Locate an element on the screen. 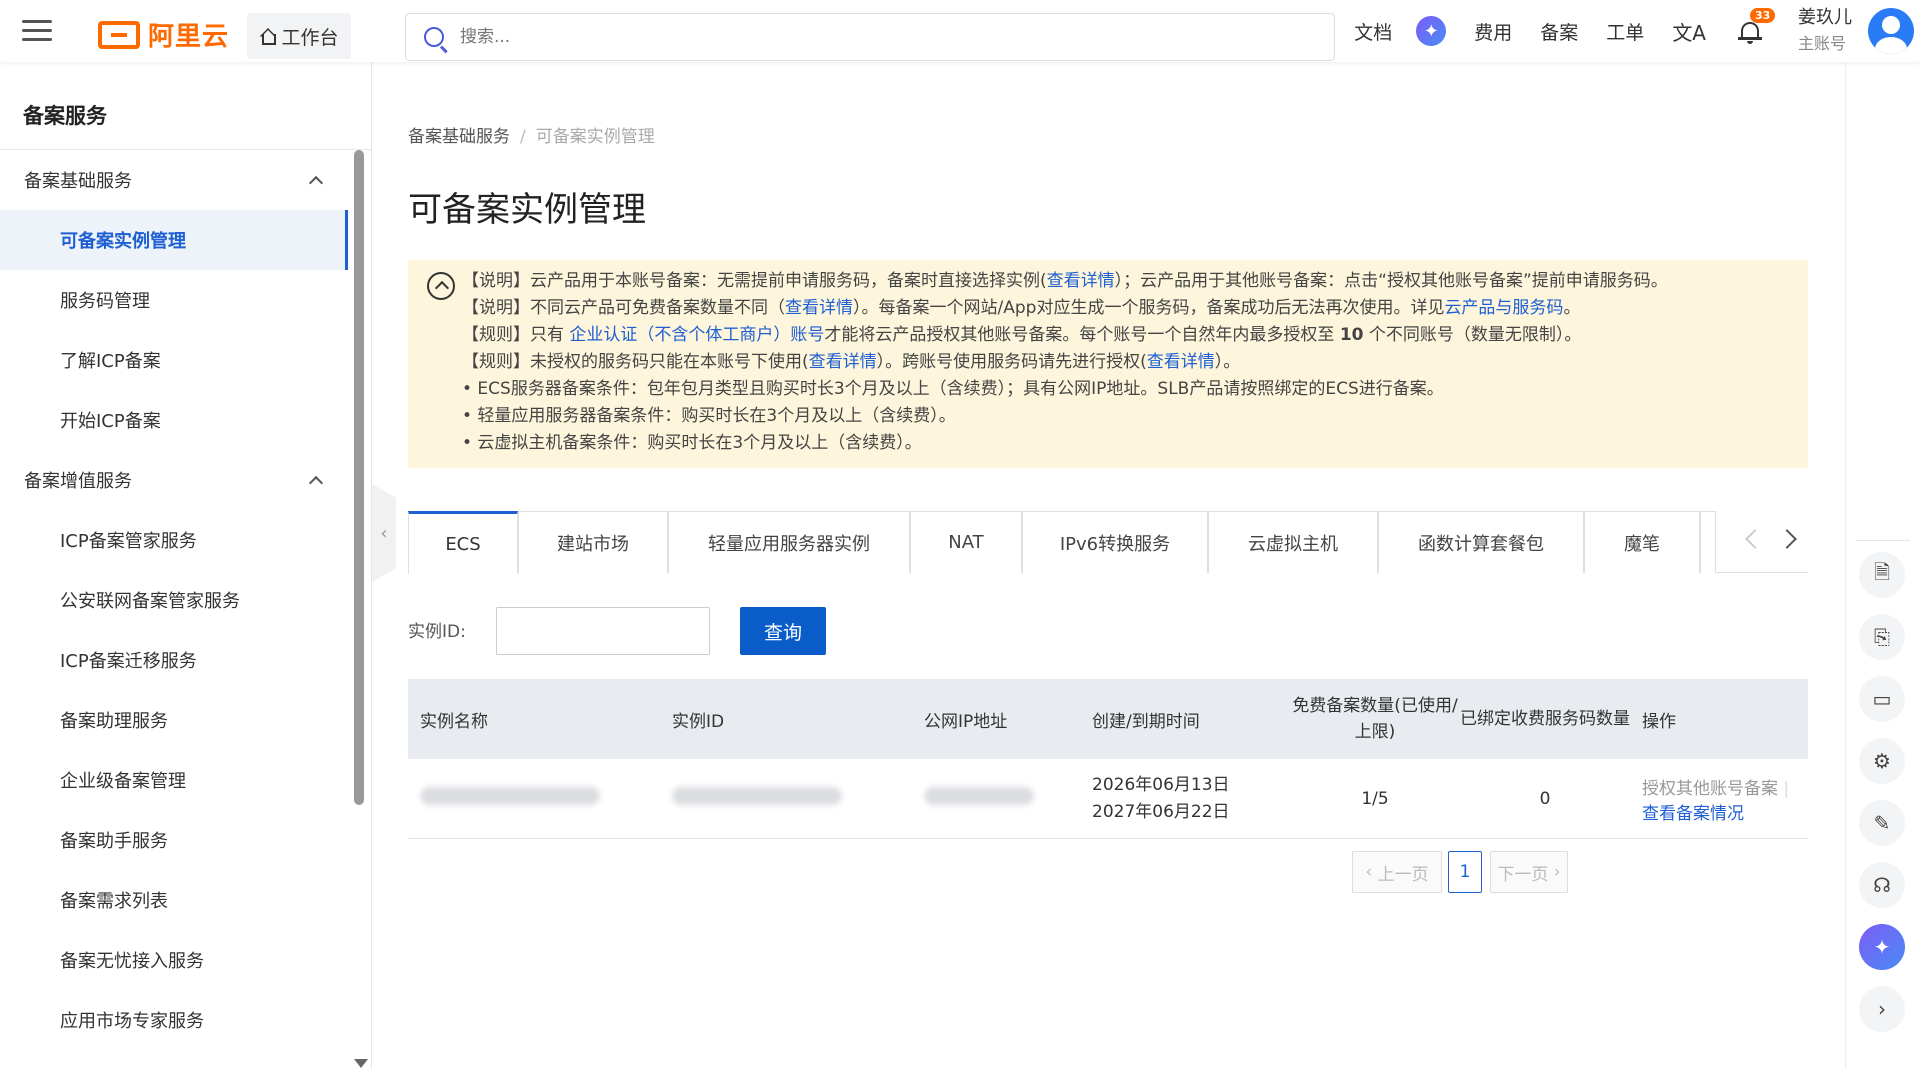 The height and width of the screenshot is (1069, 1920). page-1-button: 1 is located at coordinates (1465, 872).